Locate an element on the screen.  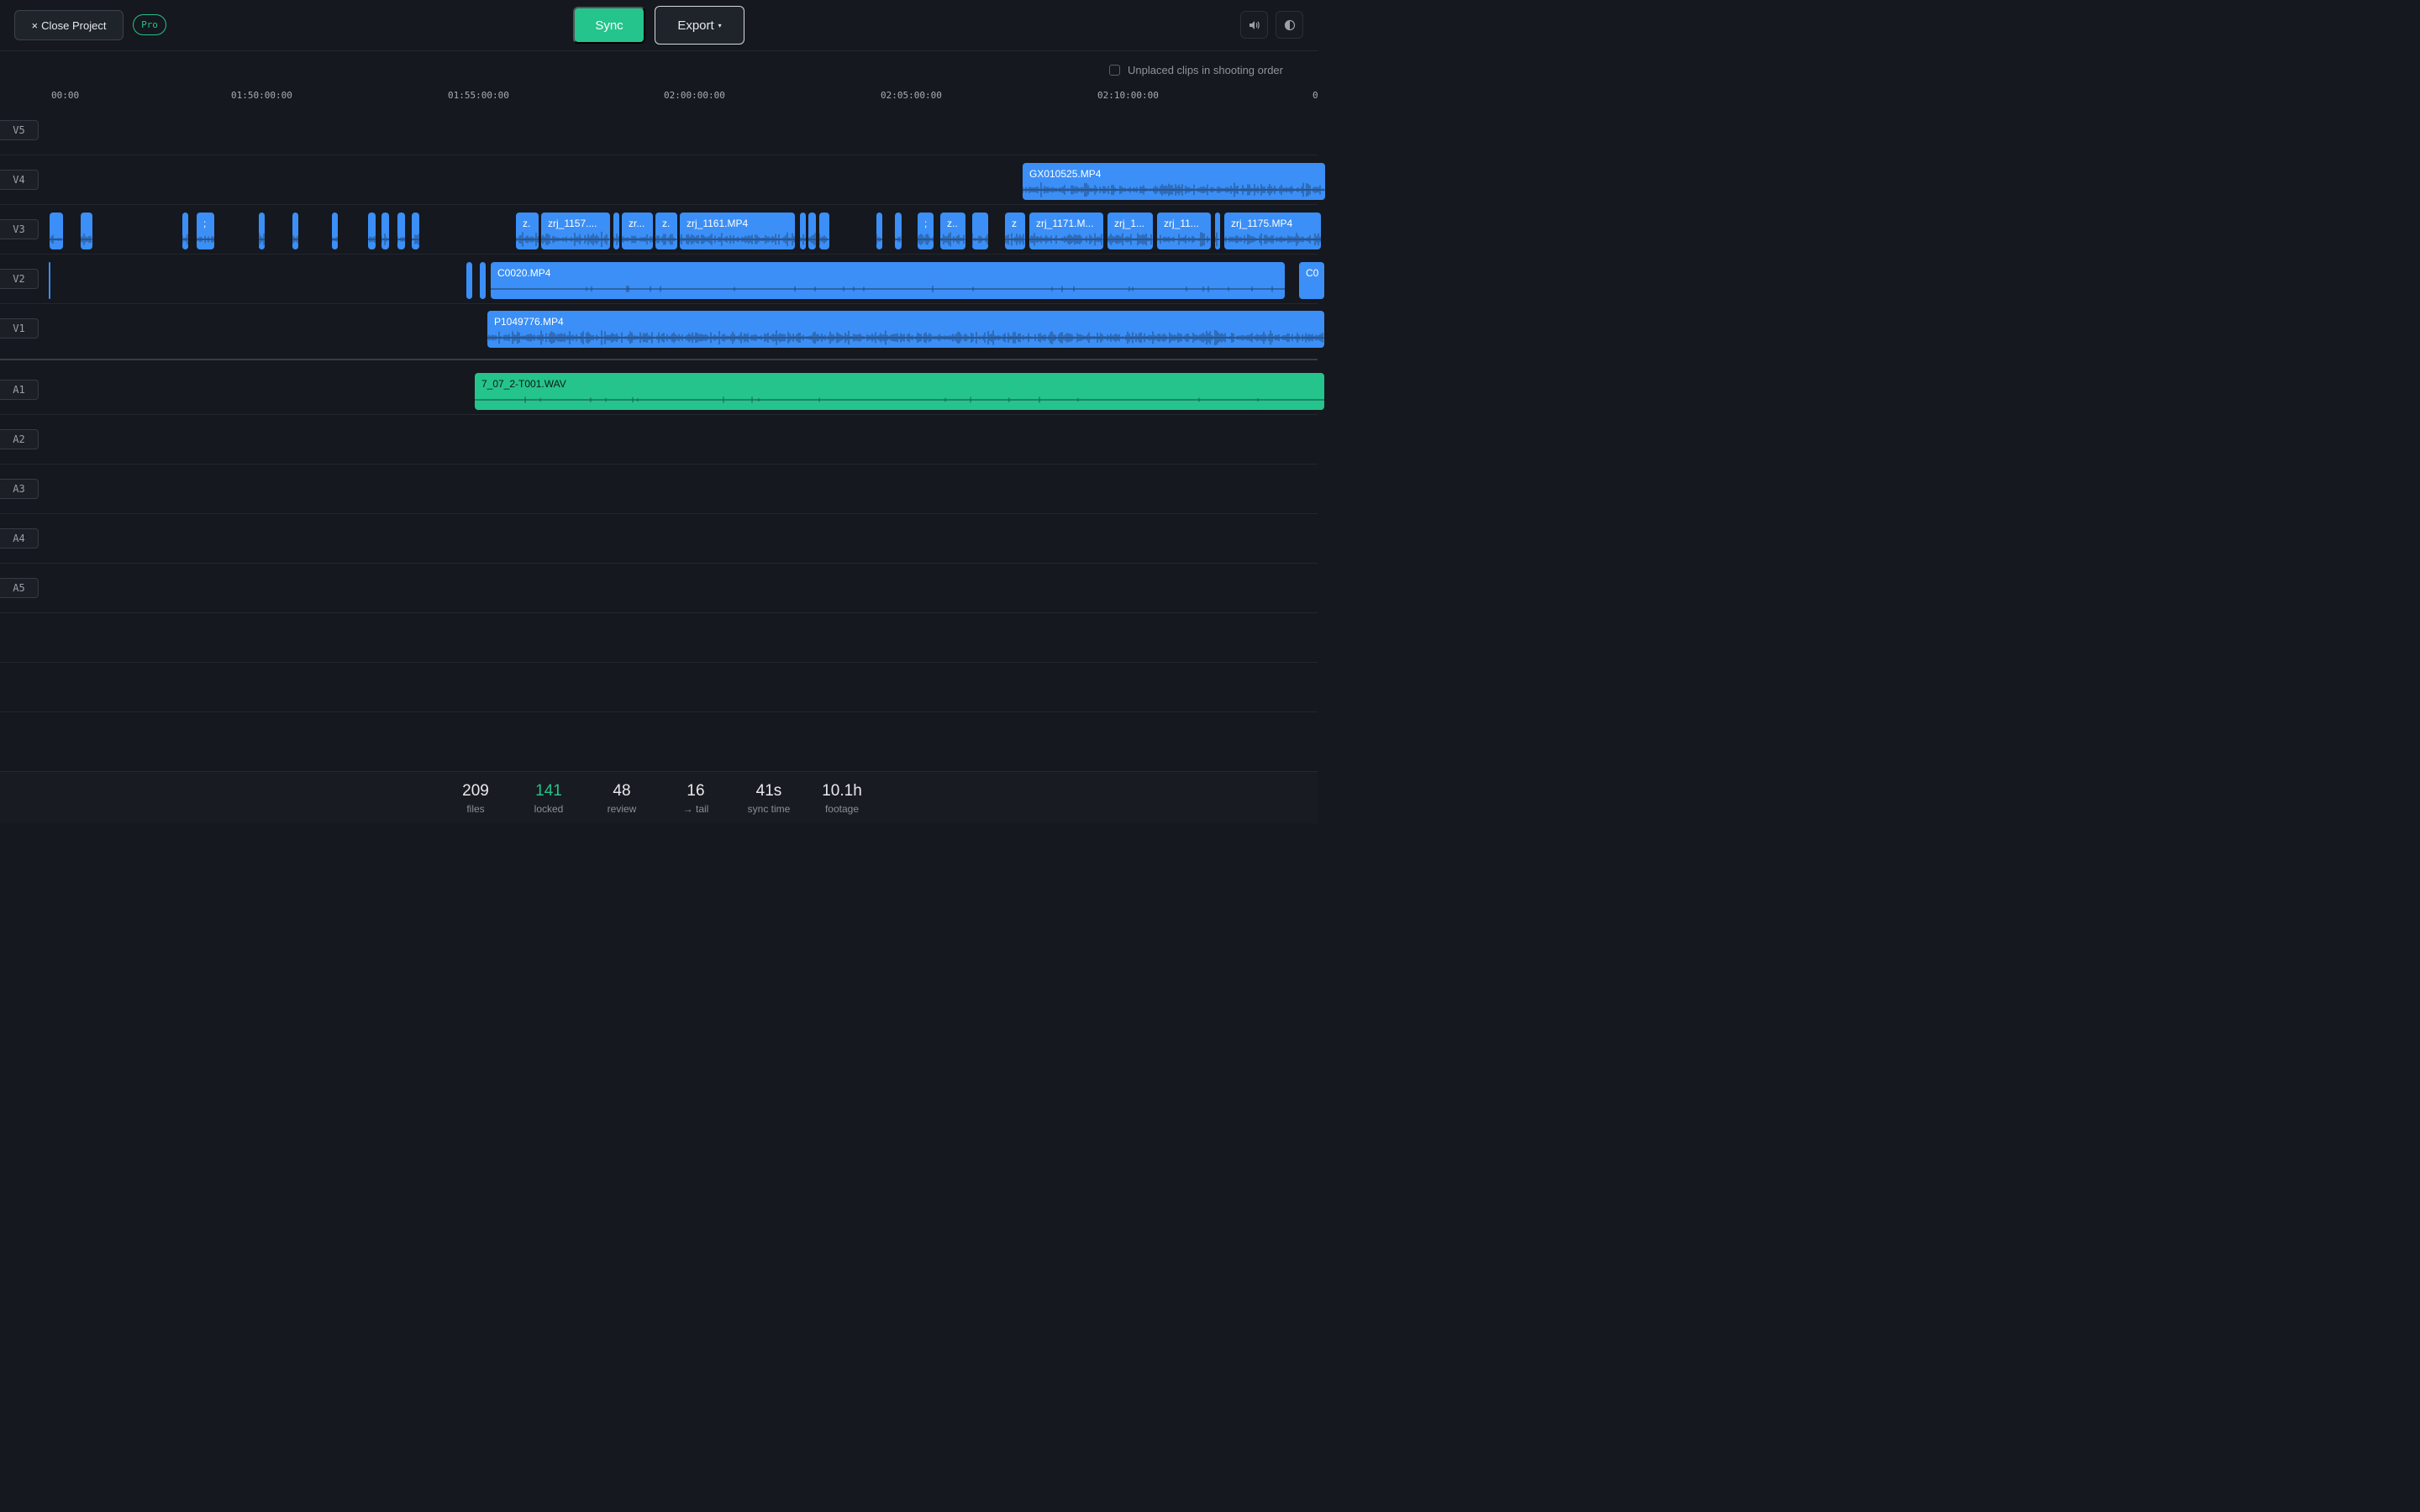
track-label: A3 is located at coordinates (19, 489).